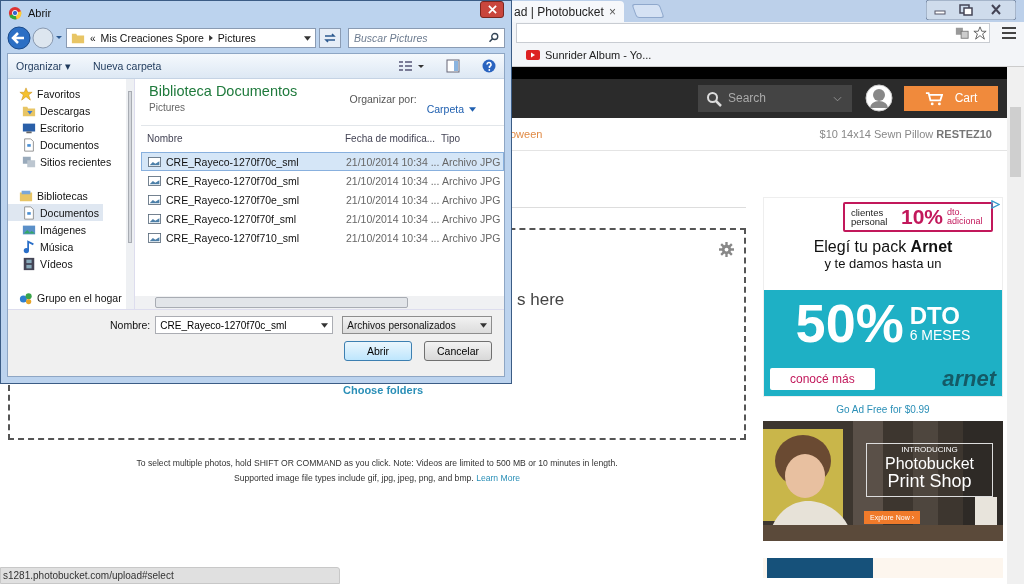 Image resolution: width=1024 pixels, height=584 pixels. What do you see at coordinates (883, 263) in the screenshot?
I see `ad-text: y te damos hasta un` at bounding box center [883, 263].